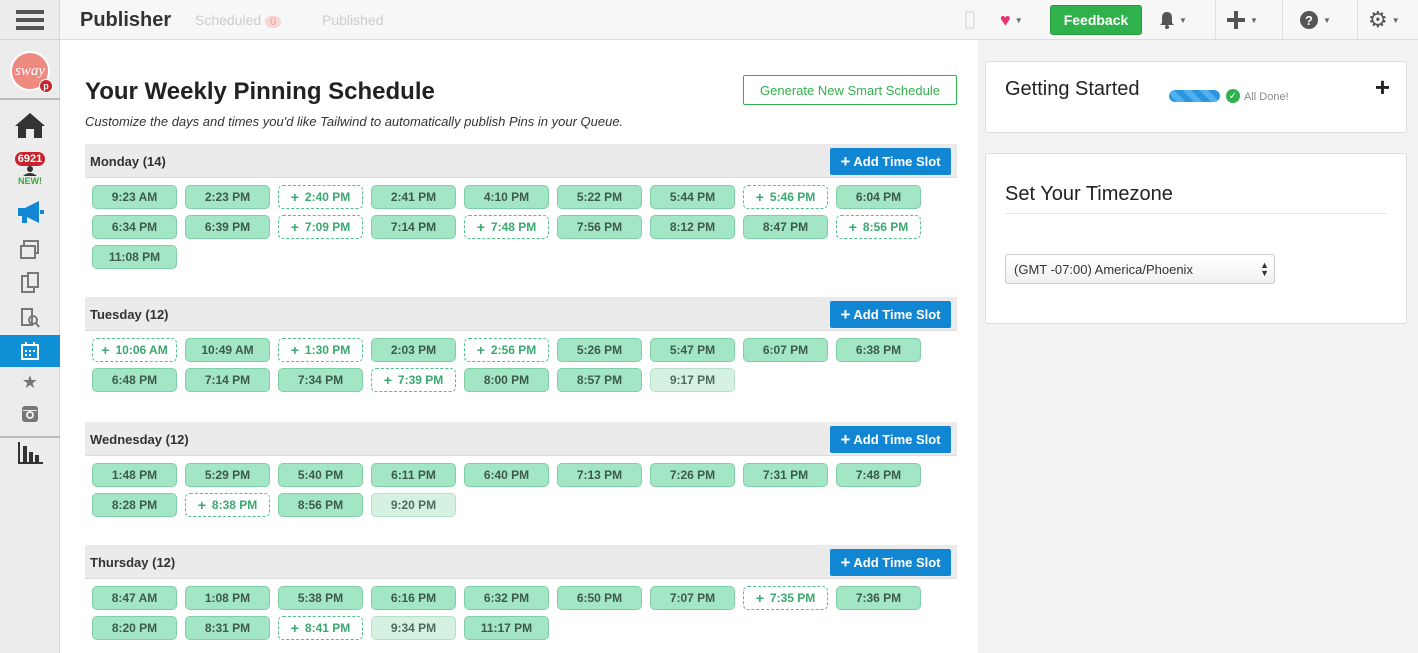 This screenshot has width=1418, height=653. What do you see at coordinates (970, 20) in the screenshot?
I see `mobile-icon` at bounding box center [970, 20].